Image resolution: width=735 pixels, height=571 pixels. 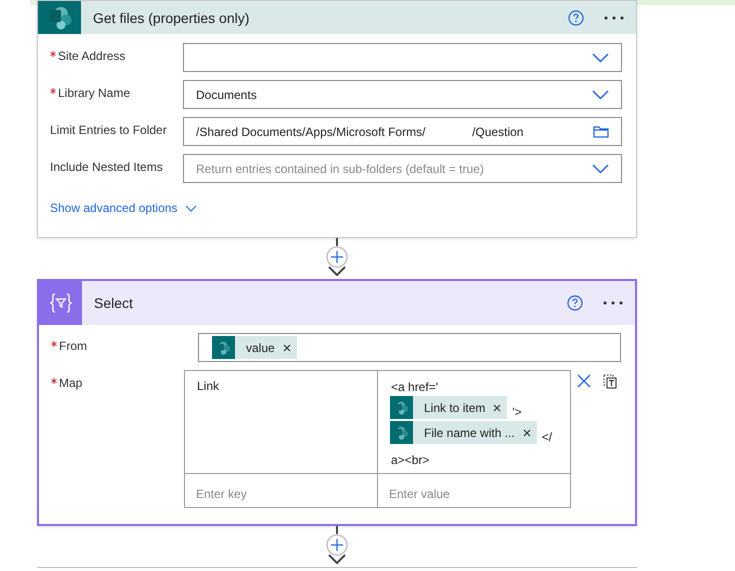 I want to click on filter-braces-icon, so click(x=60, y=303).